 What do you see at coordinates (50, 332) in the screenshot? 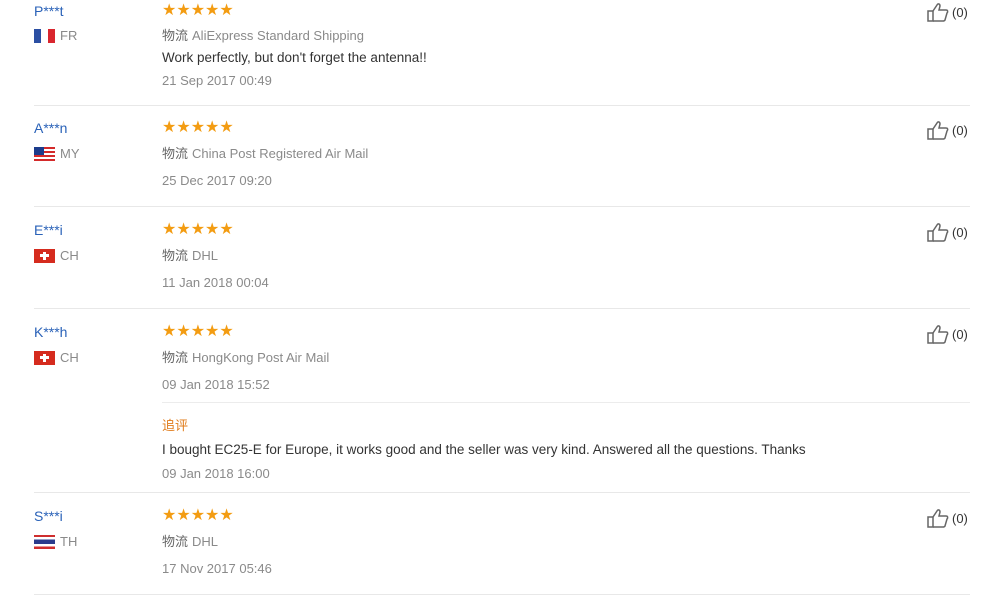
I see `reviewer-name: K***h` at bounding box center [50, 332].